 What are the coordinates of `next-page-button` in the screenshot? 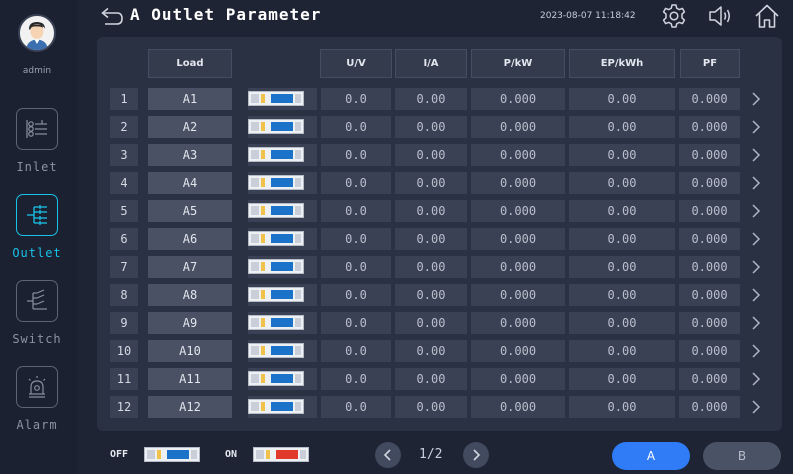 It's located at (476, 455).